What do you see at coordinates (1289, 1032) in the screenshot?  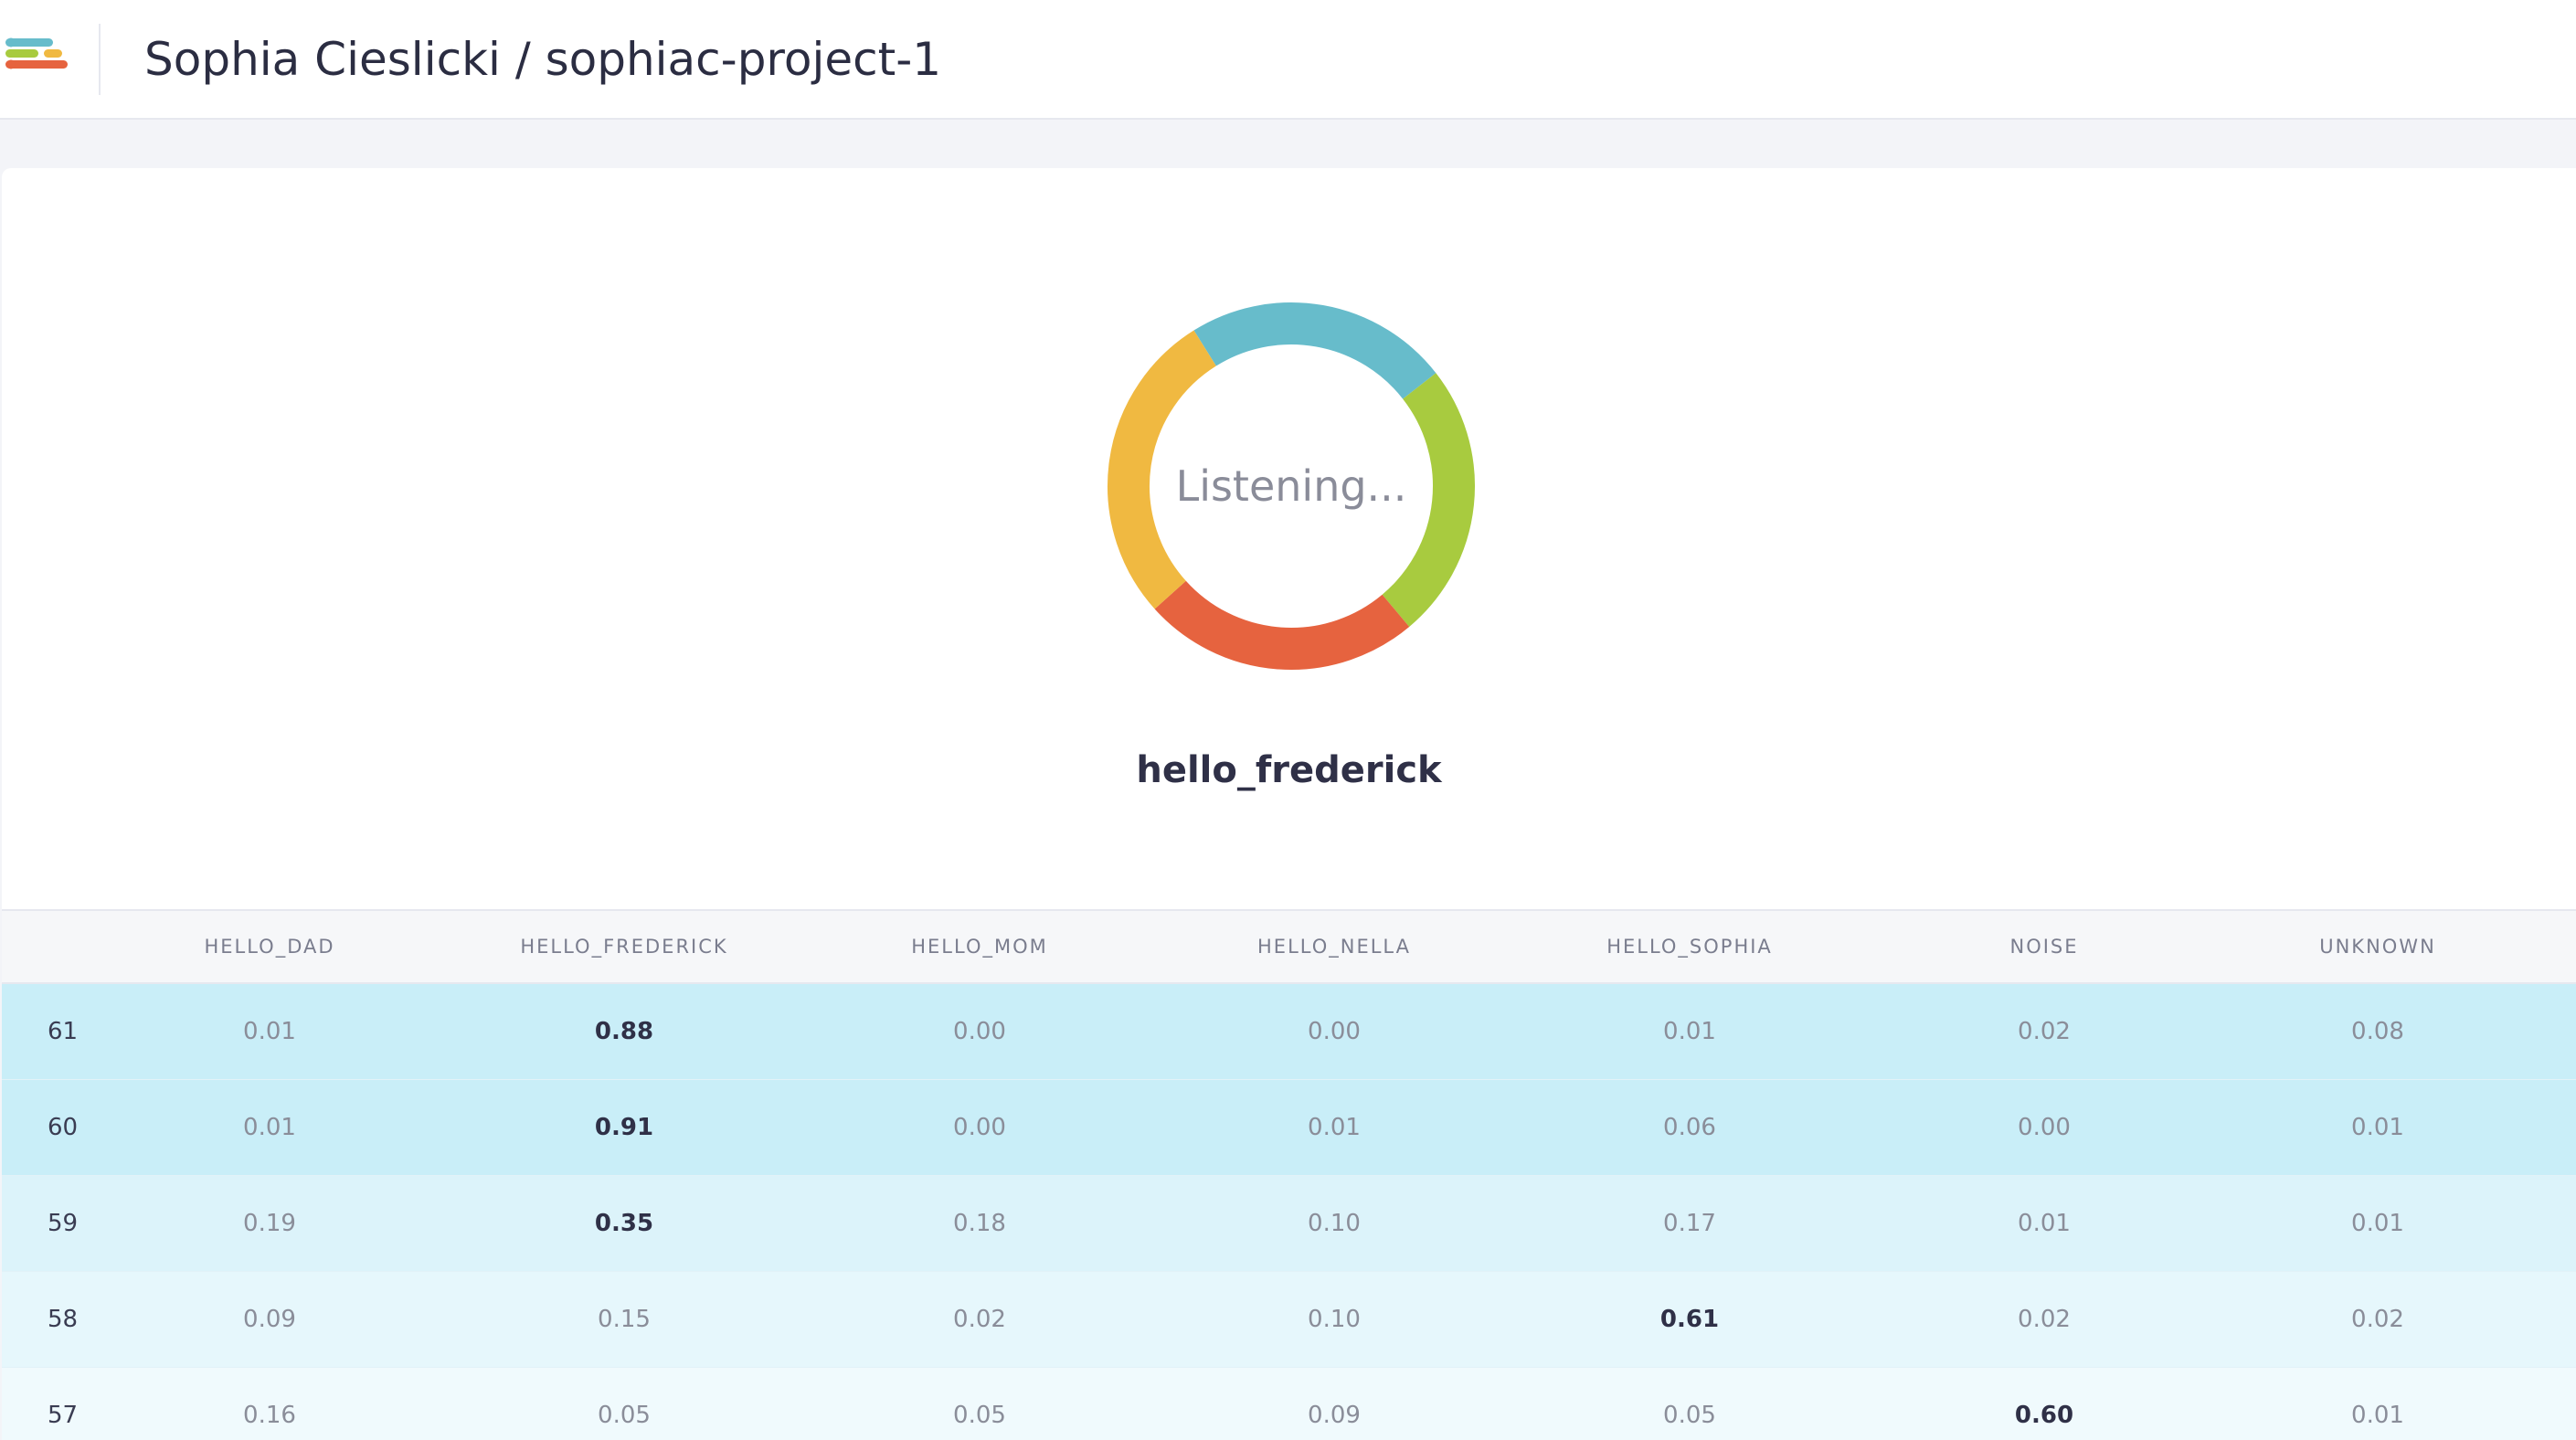 I see `table-row: 61 0.01 0.88 0.00 0.00 0.01 0.02 0.08` at bounding box center [1289, 1032].